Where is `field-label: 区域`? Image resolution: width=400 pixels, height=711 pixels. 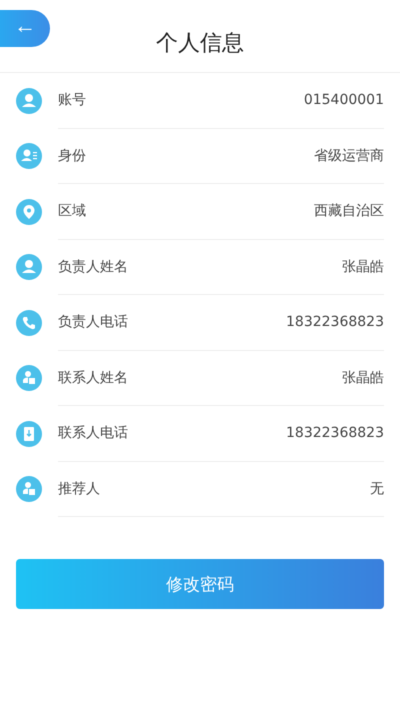 field-label: 区域 is located at coordinates (72, 211).